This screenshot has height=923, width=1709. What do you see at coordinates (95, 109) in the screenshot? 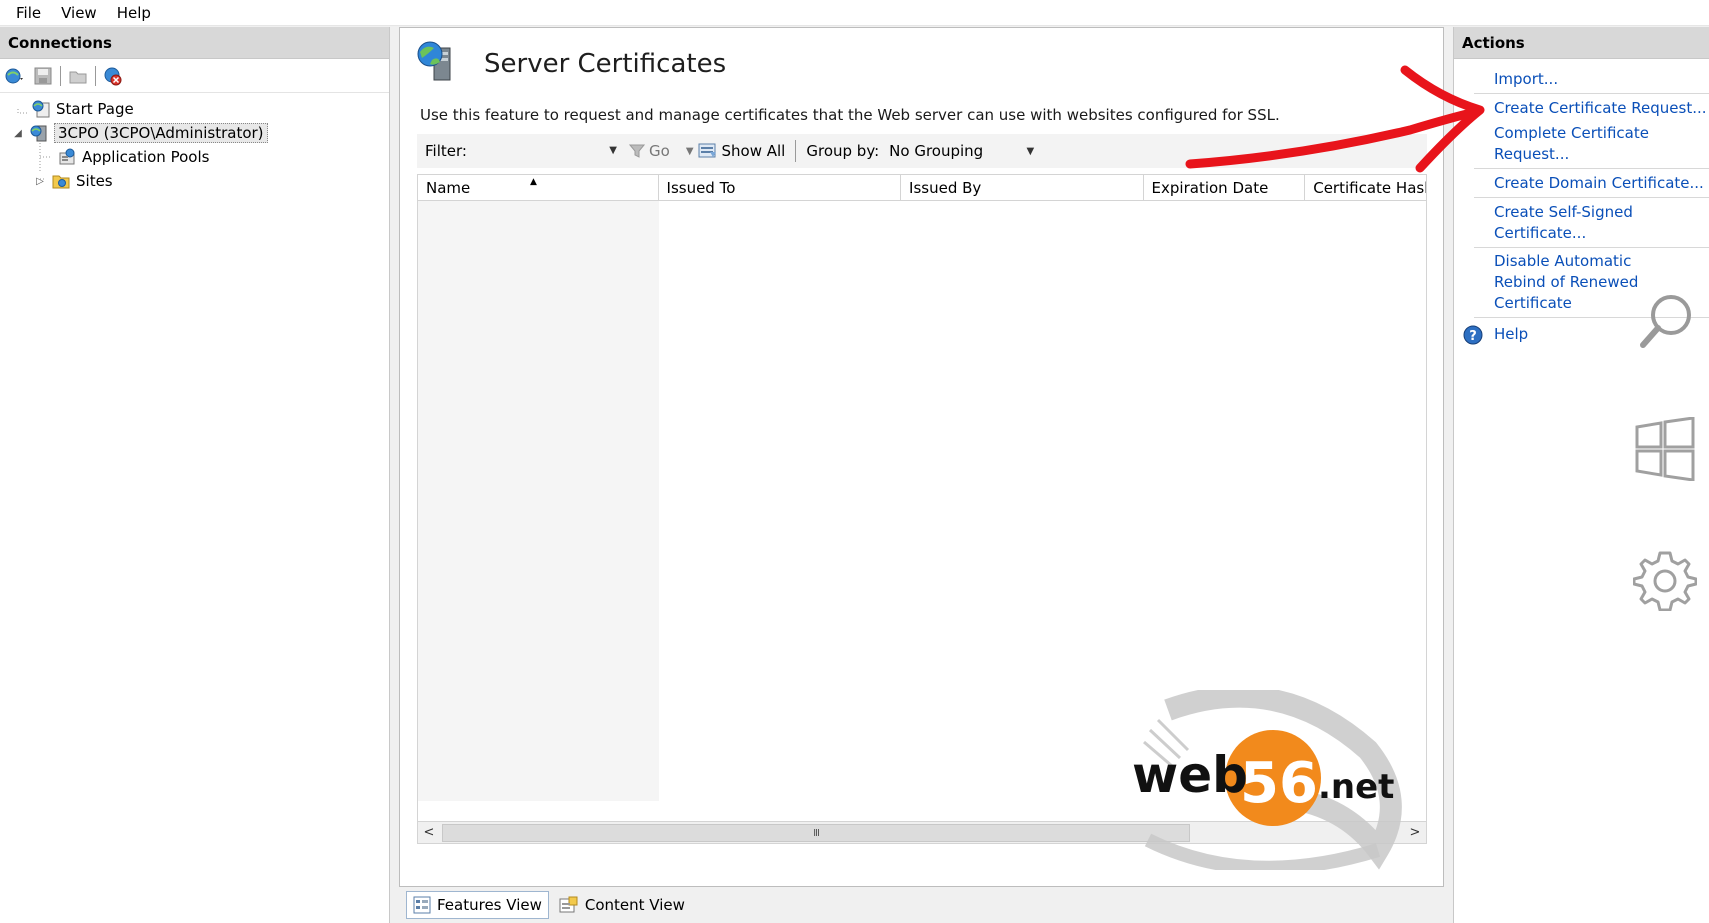
I see `tree-item-label: Start Page` at bounding box center [95, 109].